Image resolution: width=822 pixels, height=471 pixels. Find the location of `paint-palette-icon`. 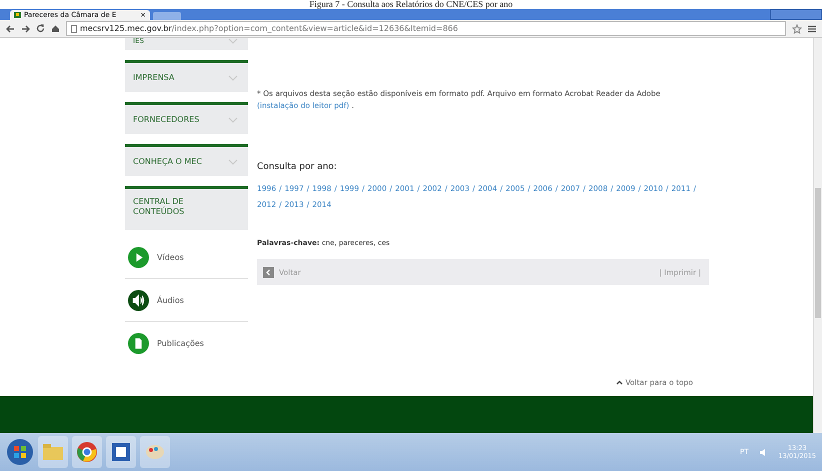

paint-palette-icon is located at coordinates (155, 452).